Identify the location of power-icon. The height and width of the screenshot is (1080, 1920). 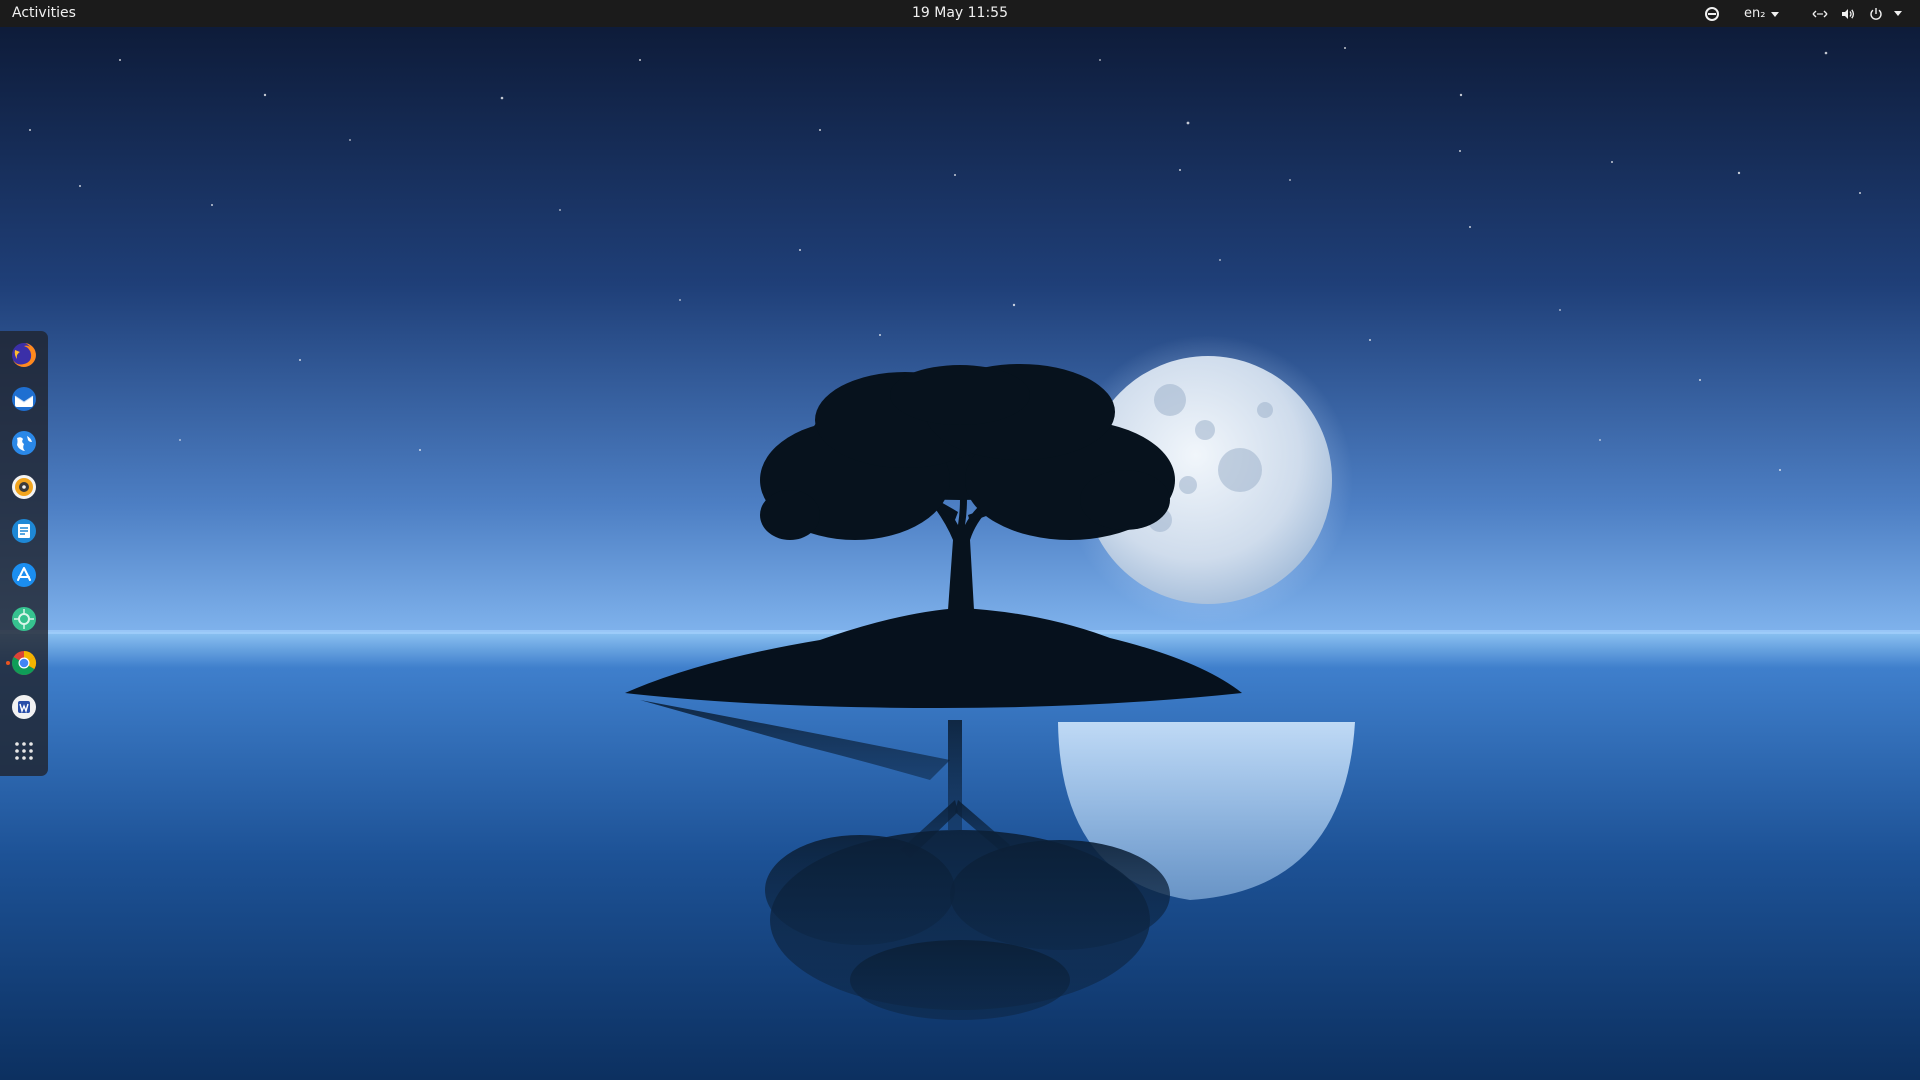
(1876, 13).